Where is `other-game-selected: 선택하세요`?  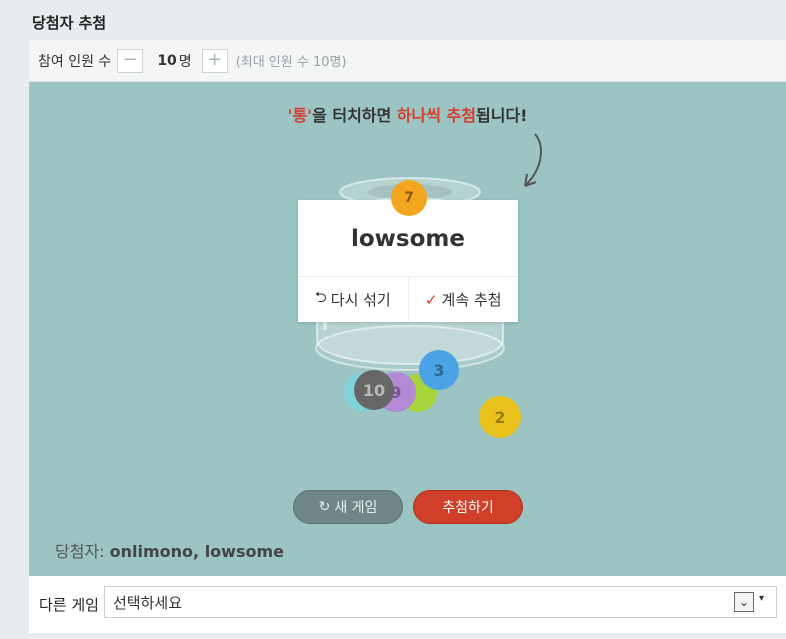
other-game-selected: 선택하세요 is located at coordinates (148, 602).